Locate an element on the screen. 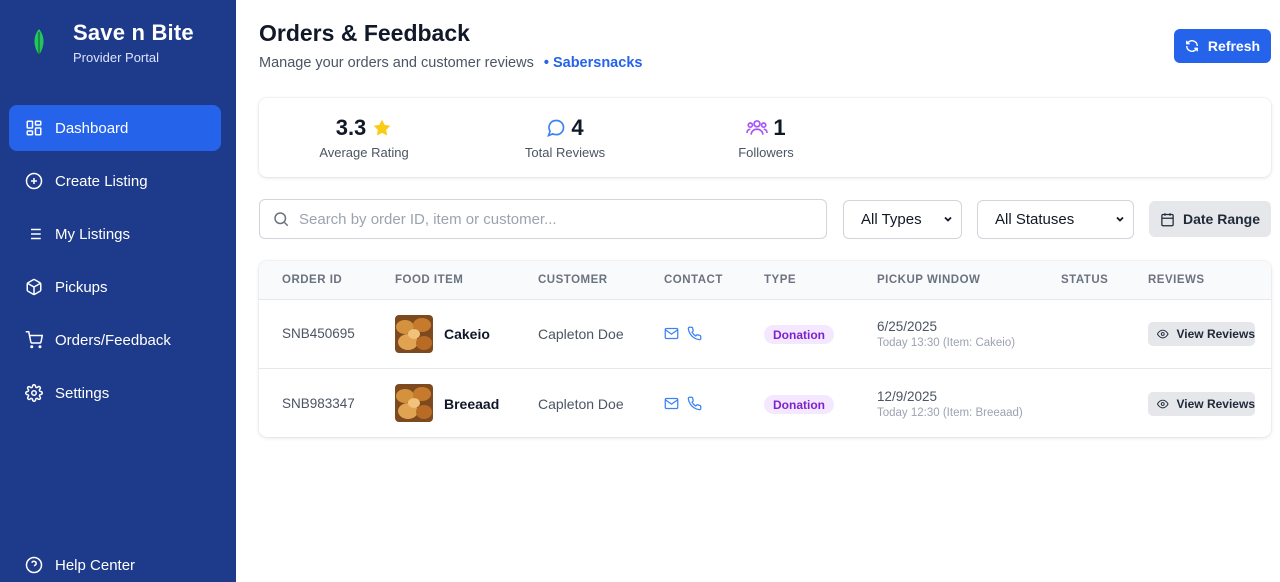  sidebar-item-label: My Listings is located at coordinates (93, 234).